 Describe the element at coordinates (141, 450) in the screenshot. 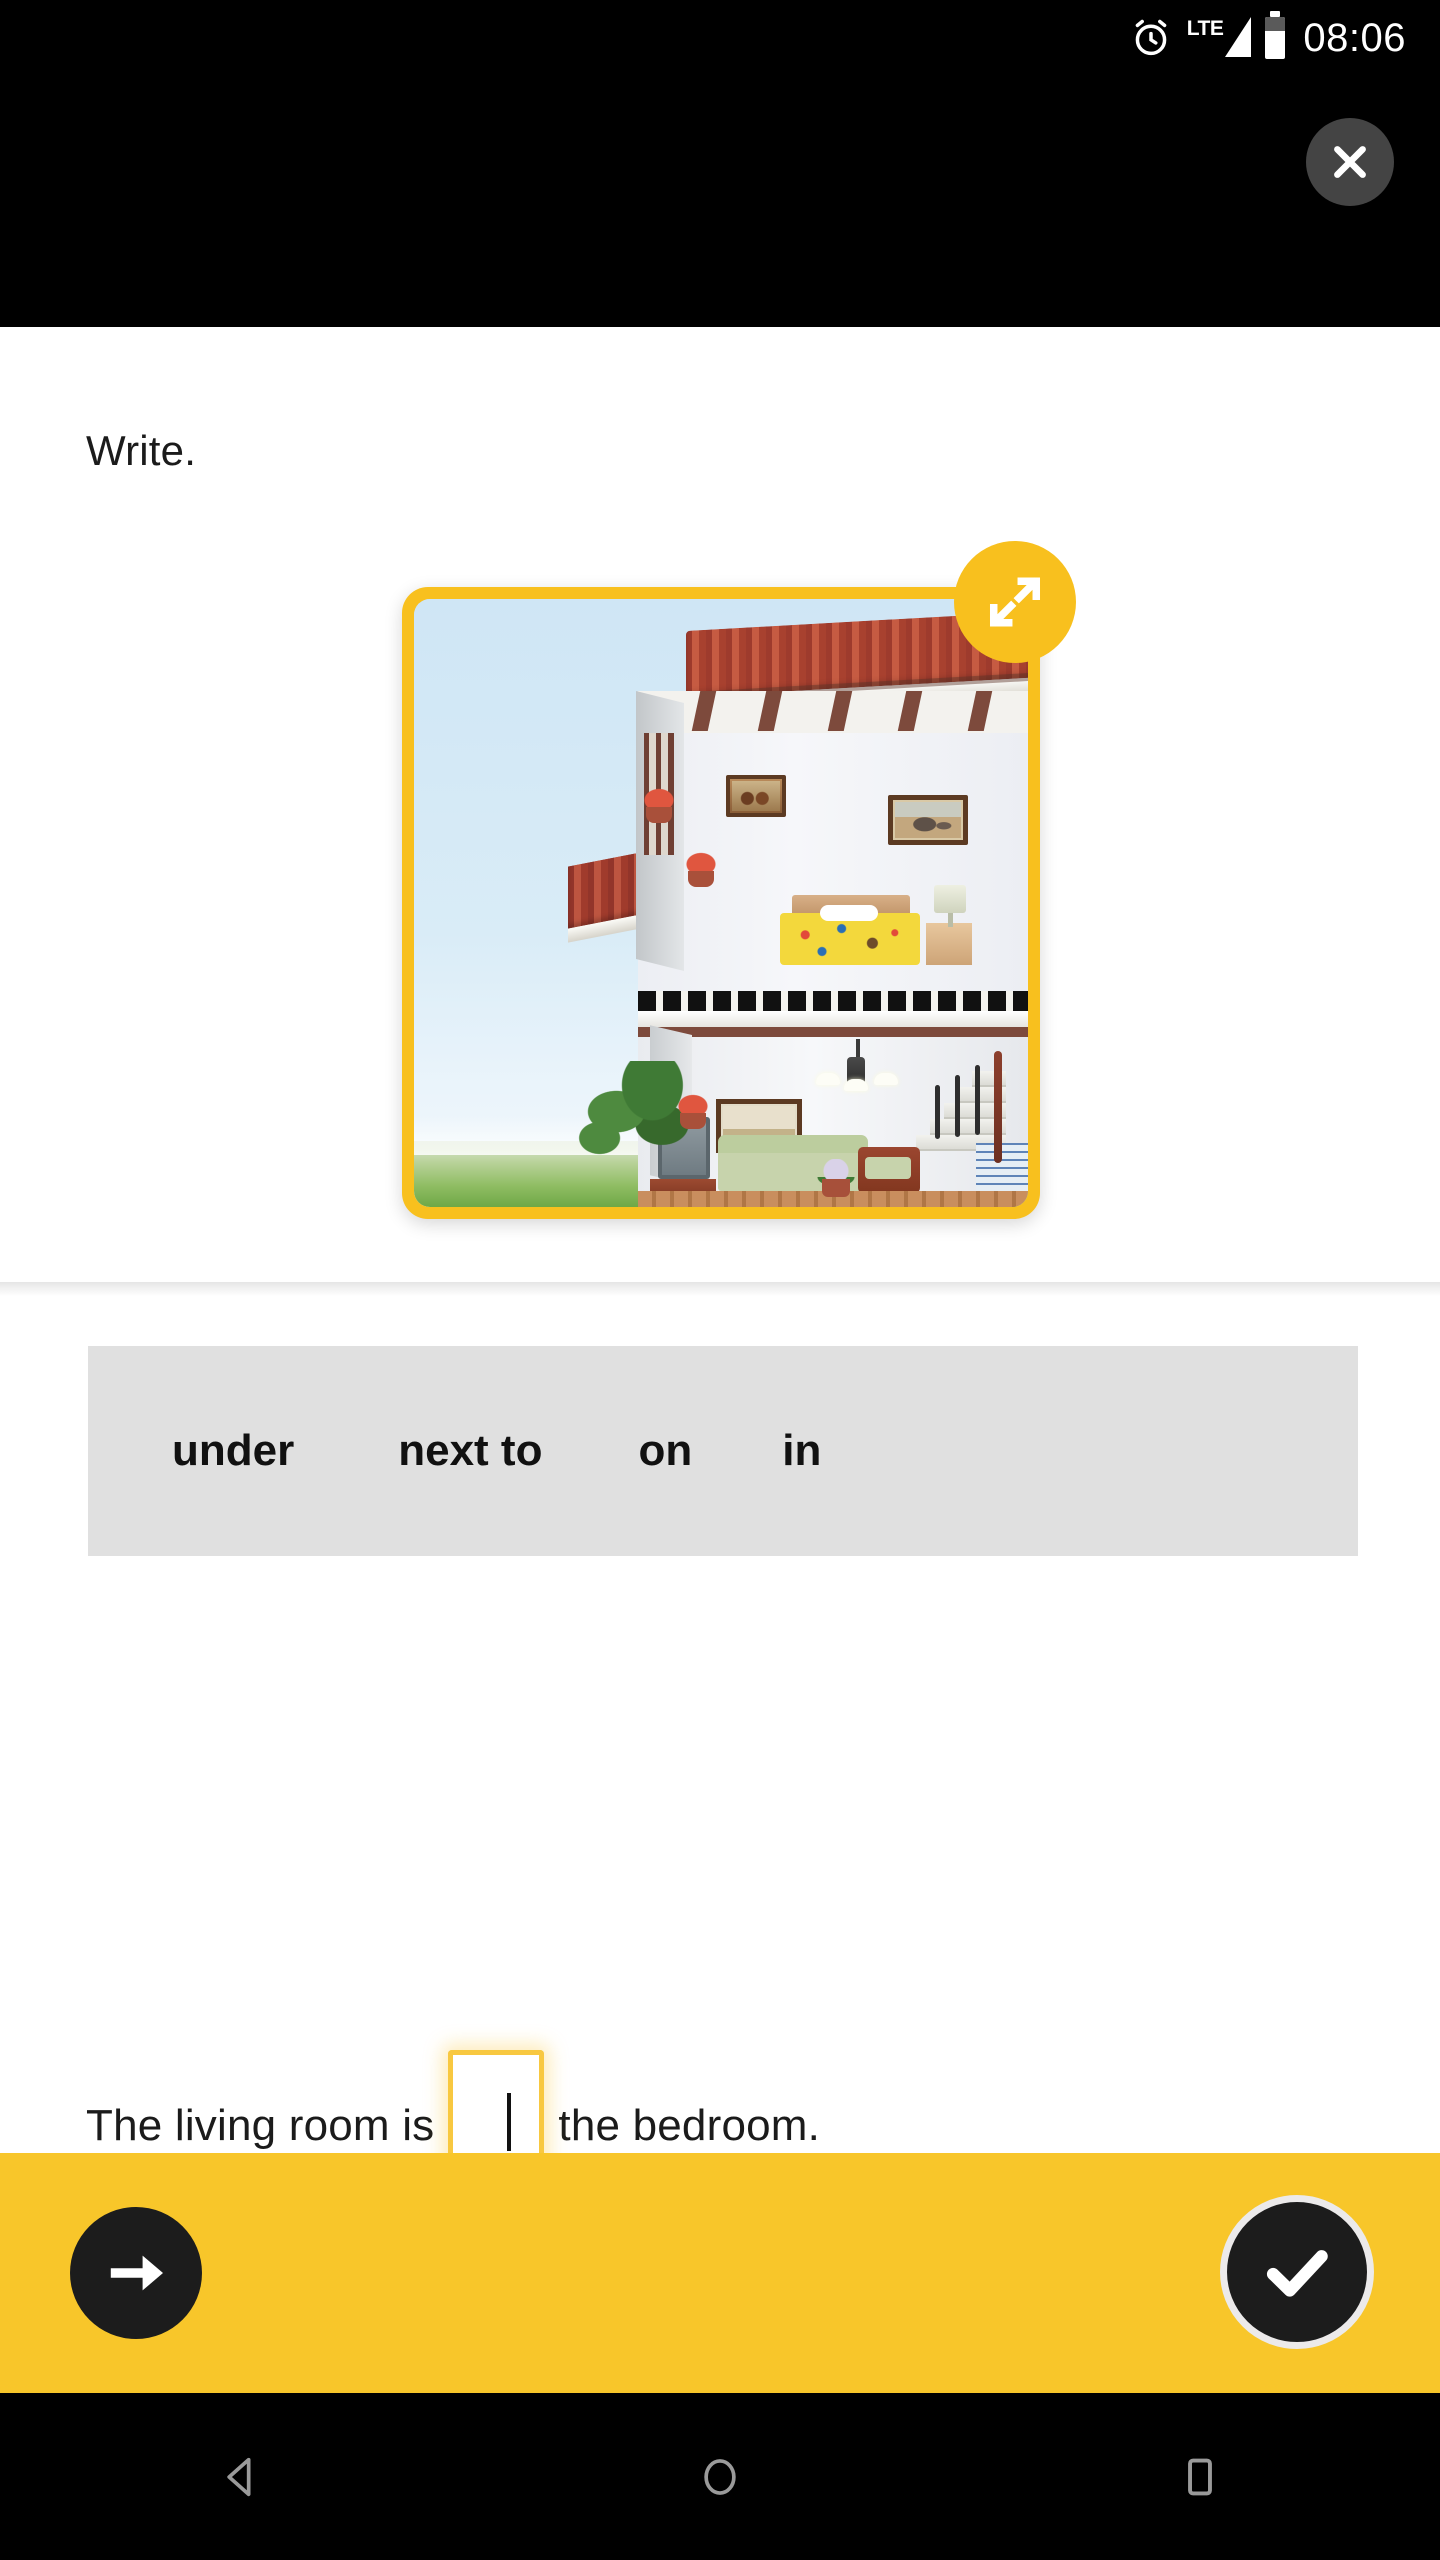

I see `instruction-text: Write.` at that location.